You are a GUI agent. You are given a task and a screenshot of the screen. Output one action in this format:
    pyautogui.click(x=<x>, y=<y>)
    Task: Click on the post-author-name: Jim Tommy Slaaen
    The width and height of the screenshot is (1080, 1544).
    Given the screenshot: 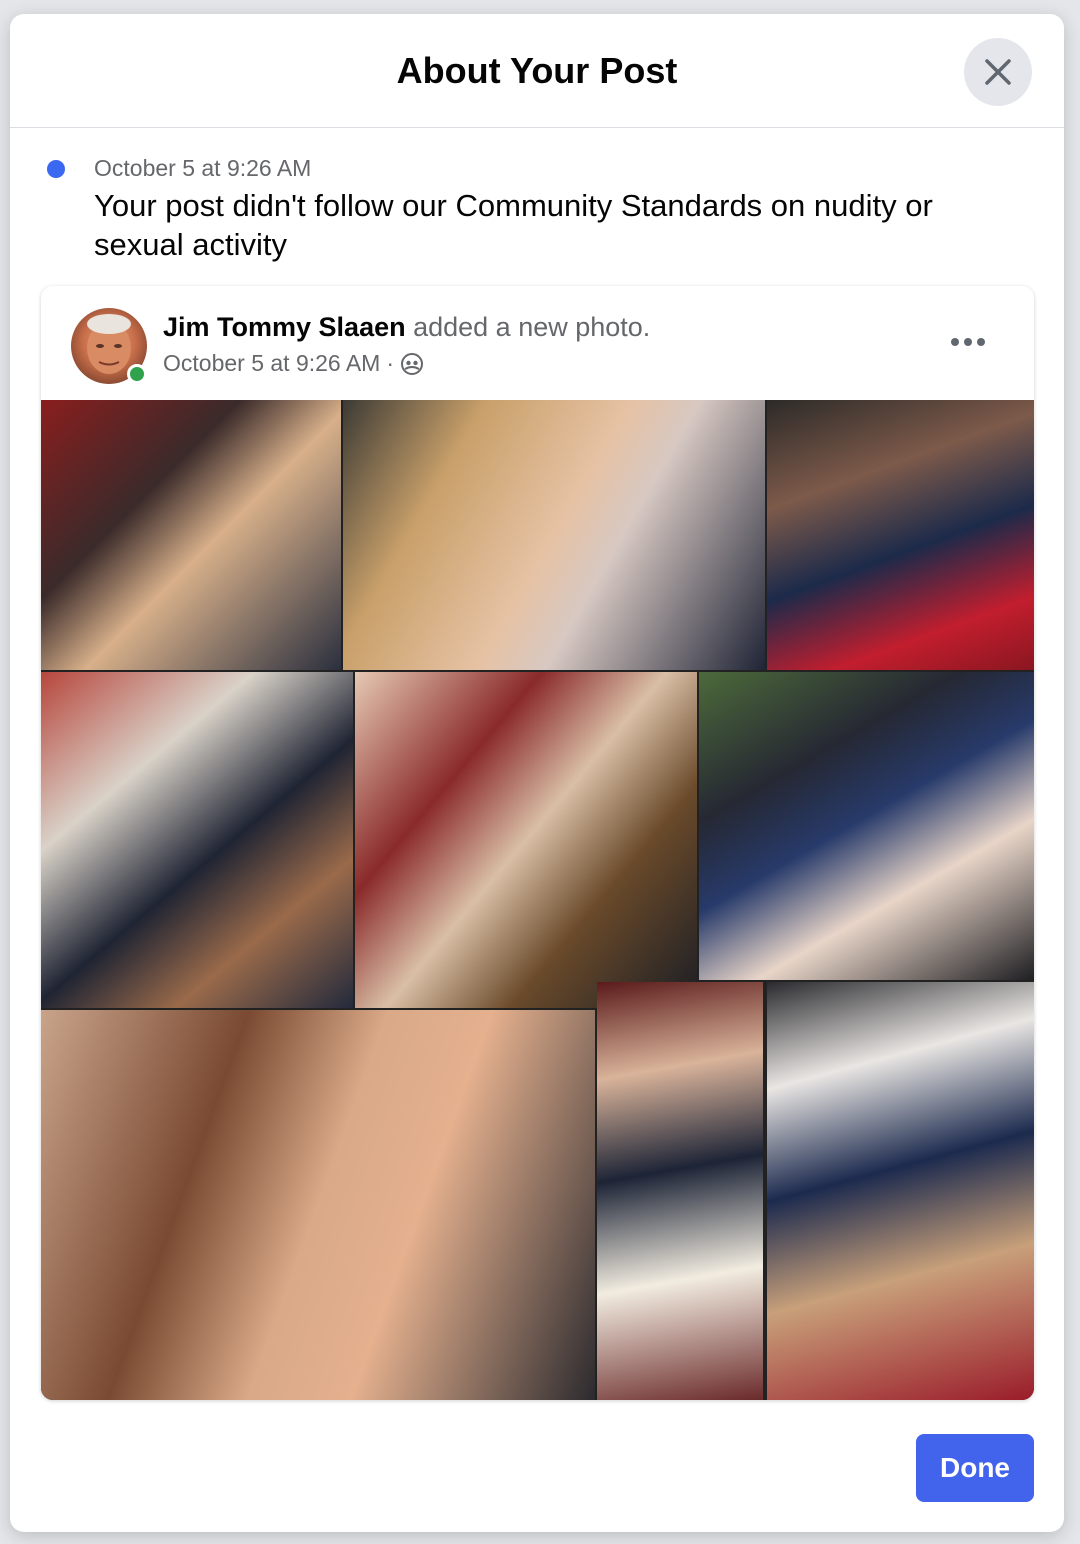 What is the action you would take?
    pyautogui.click(x=284, y=327)
    